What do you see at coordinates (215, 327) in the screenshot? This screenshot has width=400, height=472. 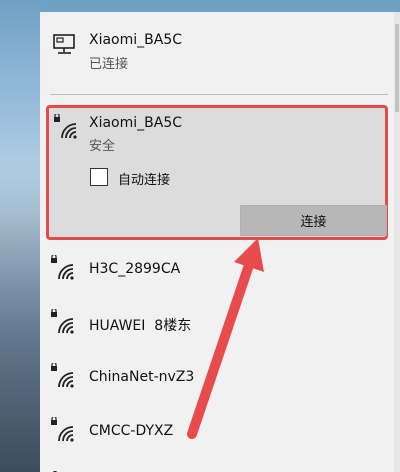 I see `network-item: HUAWEI 8楼东` at bounding box center [215, 327].